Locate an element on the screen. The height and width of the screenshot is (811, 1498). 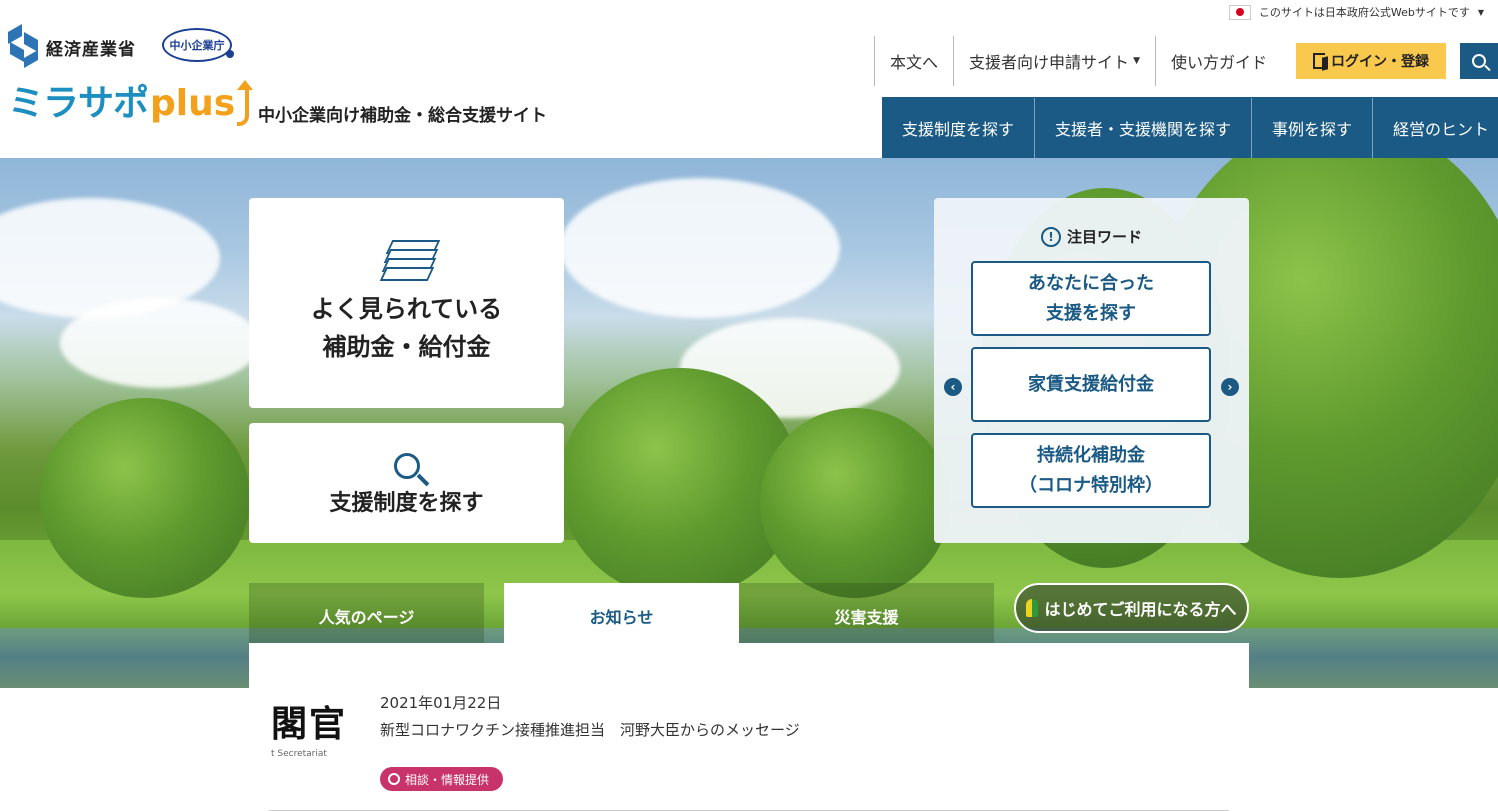
nav-find-cases: 事例を探す is located at coordinates (1313, 127).